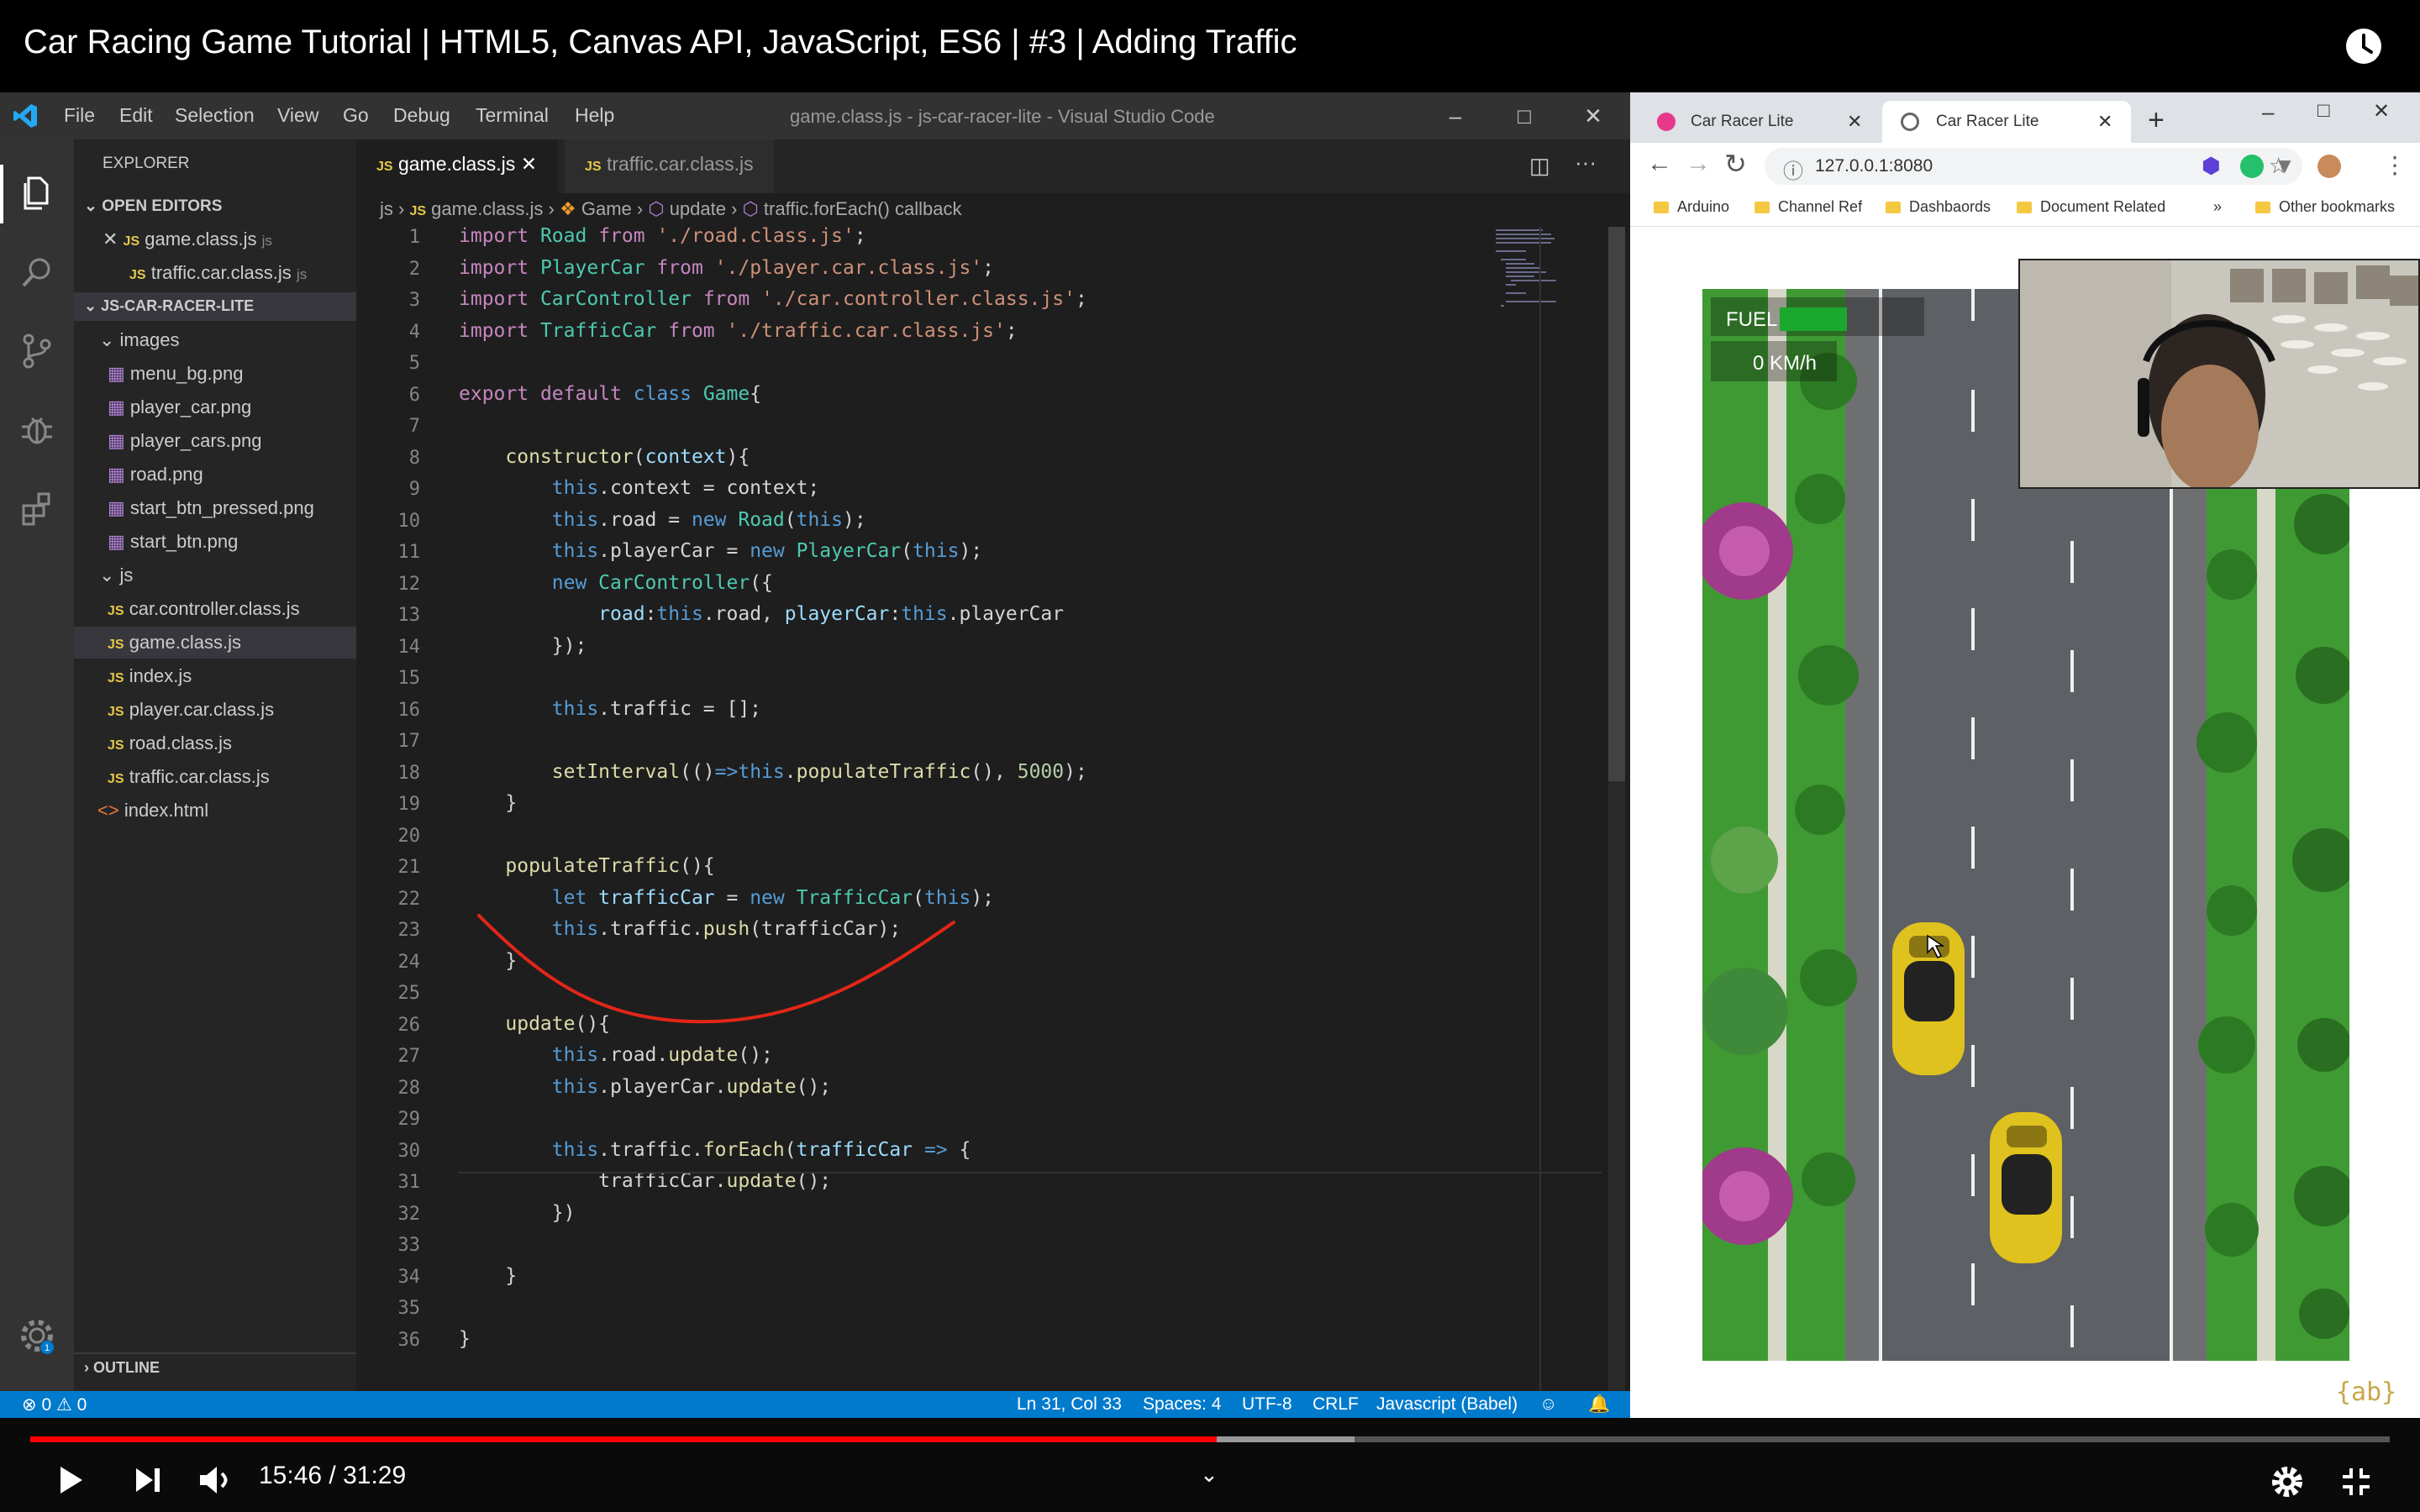 The width and height of the screenshot is (2420, 1512). Describe the element at coordinates (37, 509) in the screenshot. I see `extensions-icon` at that location.